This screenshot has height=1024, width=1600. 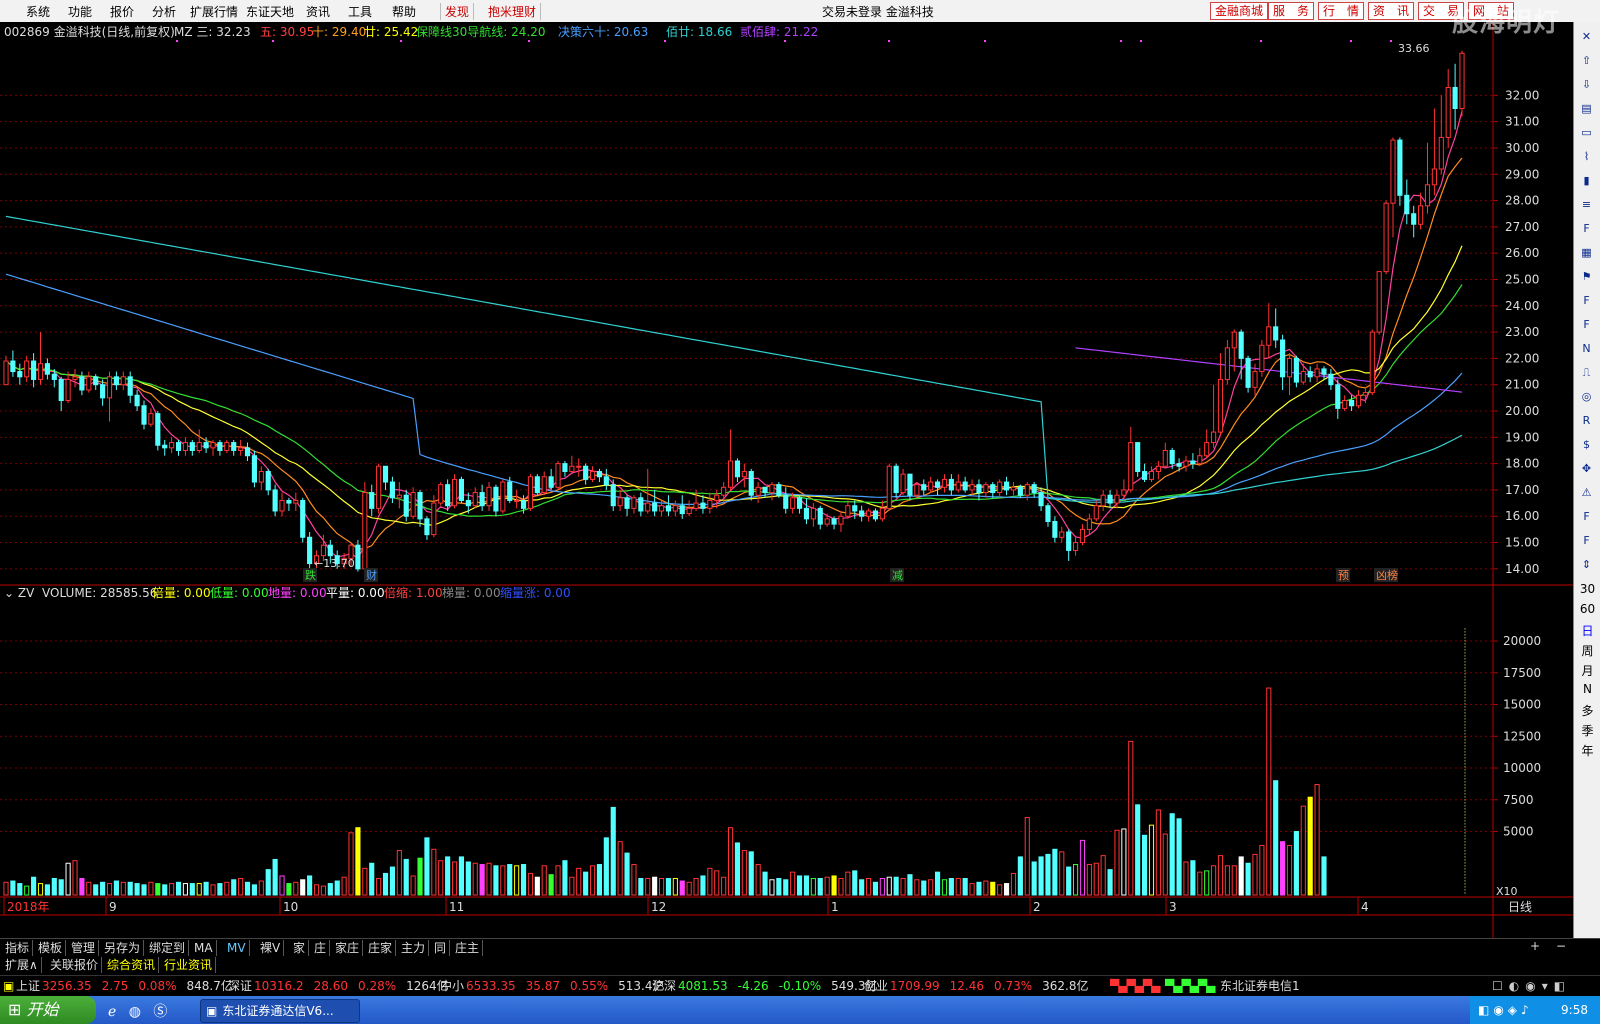 I want to click on info-tab-1: 关联报价, so click(x=75, y=965).